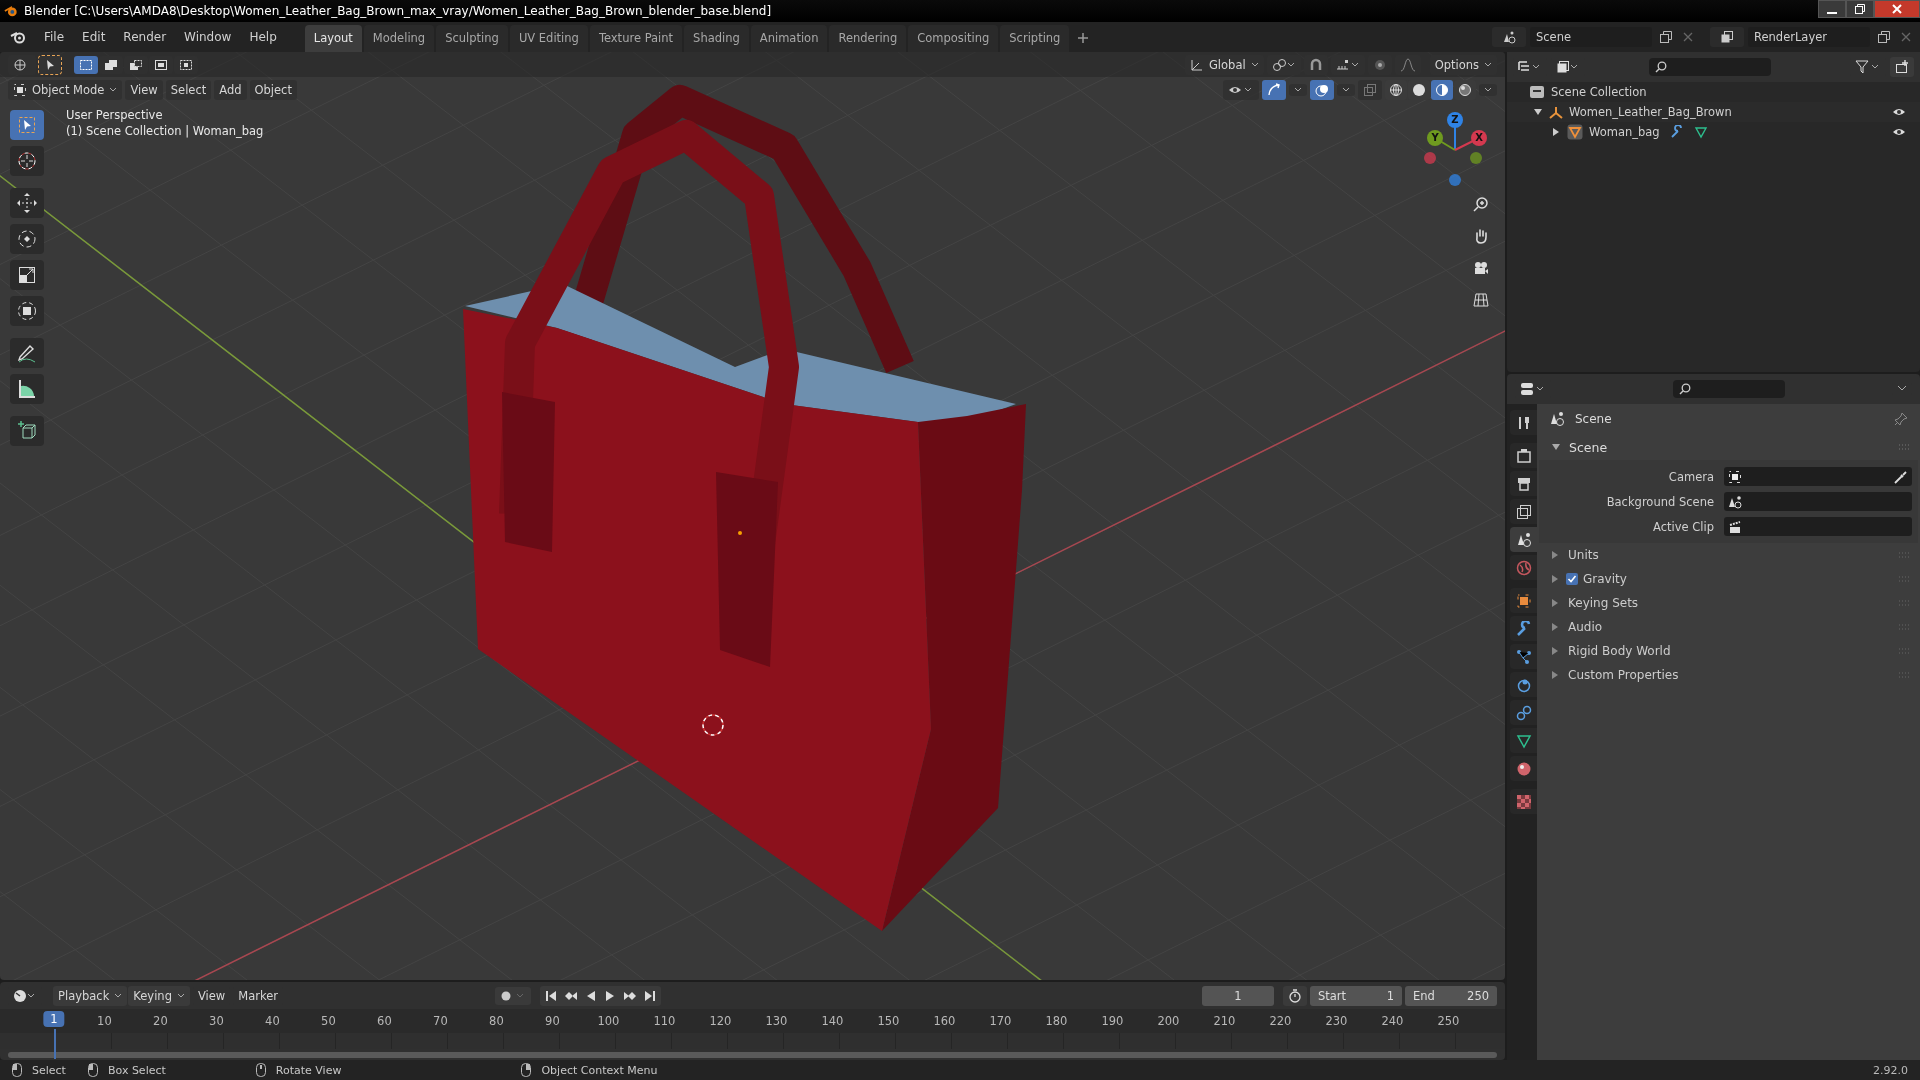  I want to click on panel-title: Units, so click(1583, 555).